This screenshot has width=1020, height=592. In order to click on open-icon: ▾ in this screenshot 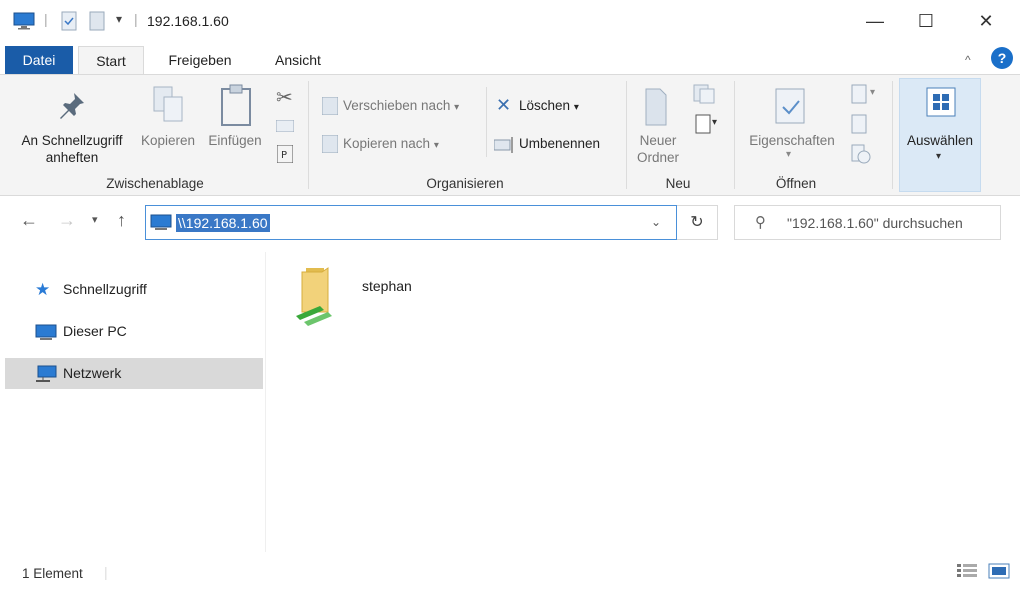, I will do `click(865, 95)`.